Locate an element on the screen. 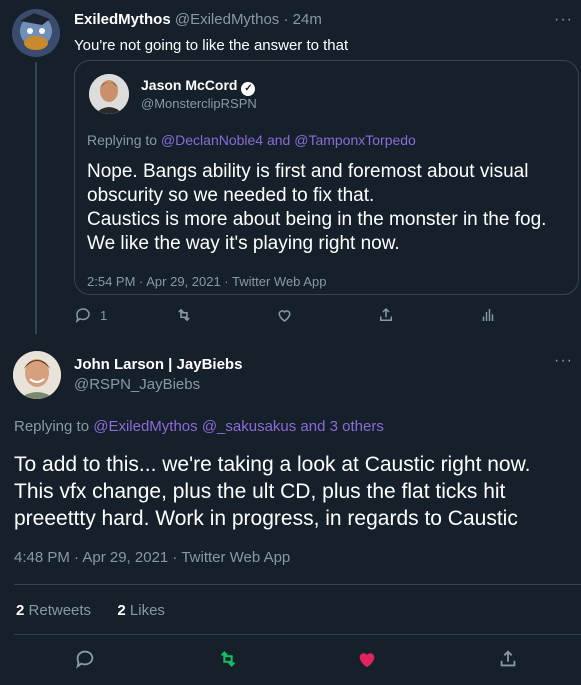 This screenshot has width=581, height=685. reply-time: 24m is located at coordinates (307, 19).